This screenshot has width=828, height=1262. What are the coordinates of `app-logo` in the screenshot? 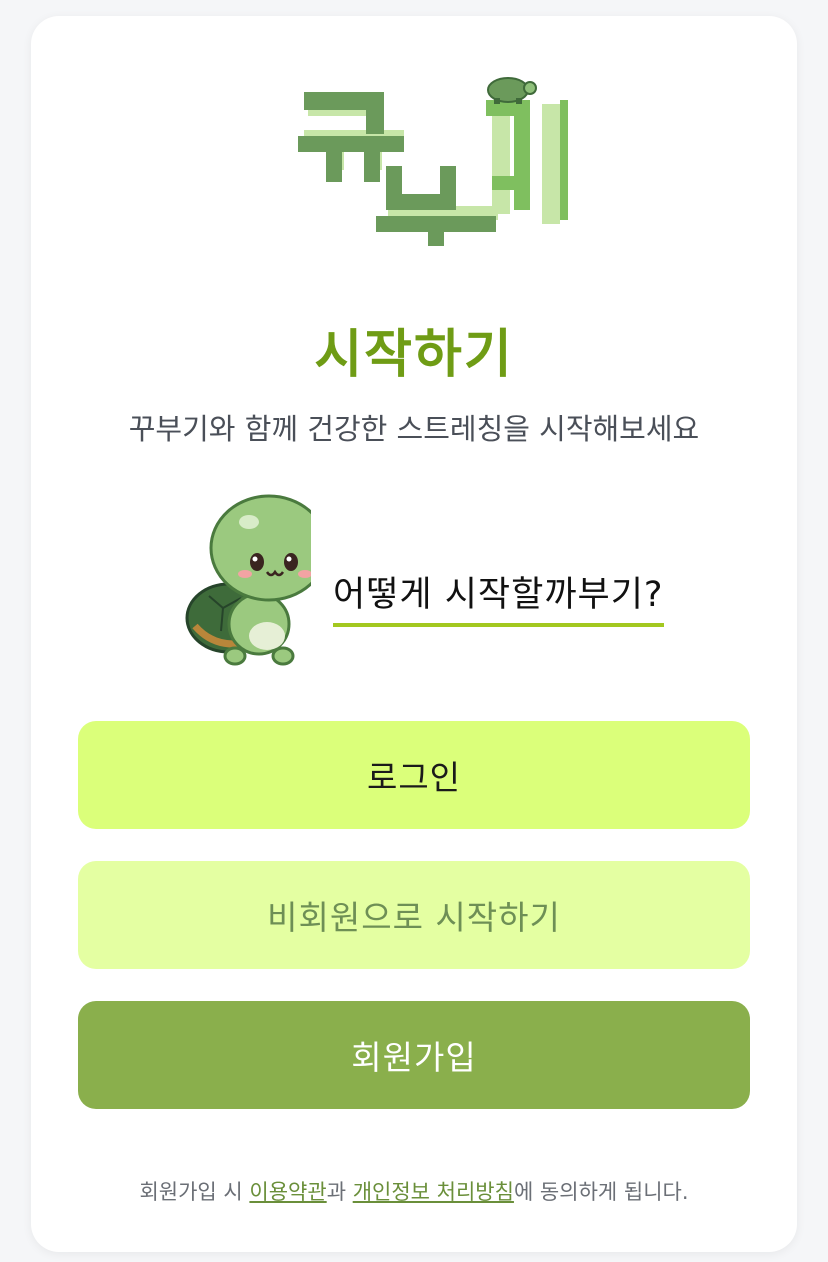 It's located at (418, 161).